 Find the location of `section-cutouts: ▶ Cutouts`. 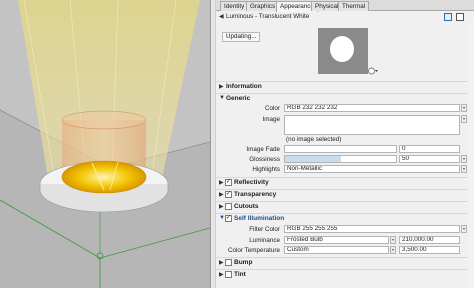

section-cutouts: ▶ Cutouts is located at coordinates (345, 206).